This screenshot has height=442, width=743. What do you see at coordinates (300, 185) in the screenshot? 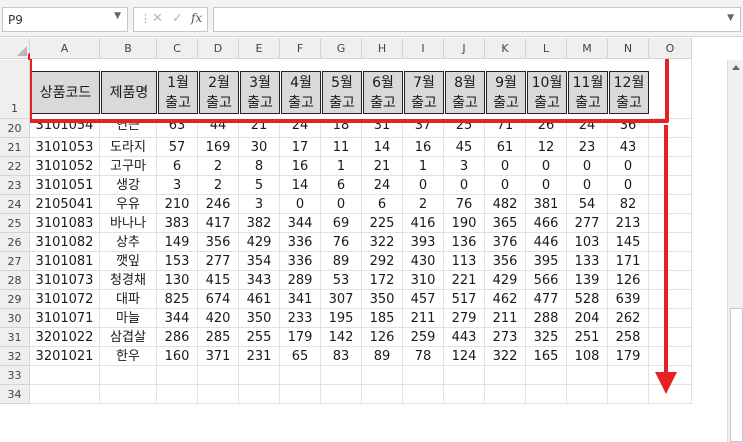
I see `cell: 14` at bounding box center [300, 185].